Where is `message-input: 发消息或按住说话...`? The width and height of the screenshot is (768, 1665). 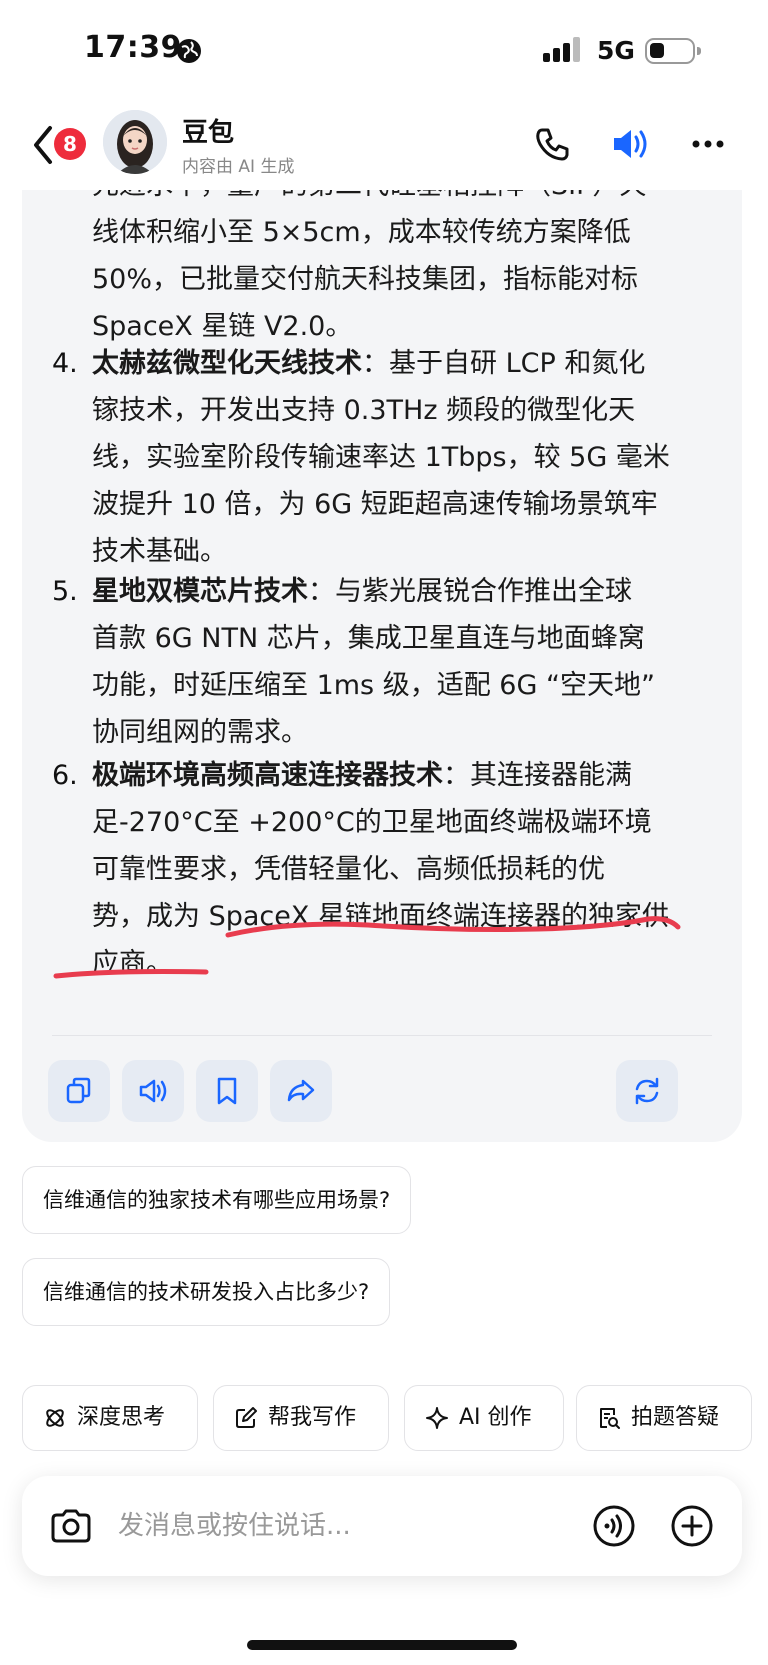
message-input: 发消息或按住说话... is located at coordinates (234, 1526).